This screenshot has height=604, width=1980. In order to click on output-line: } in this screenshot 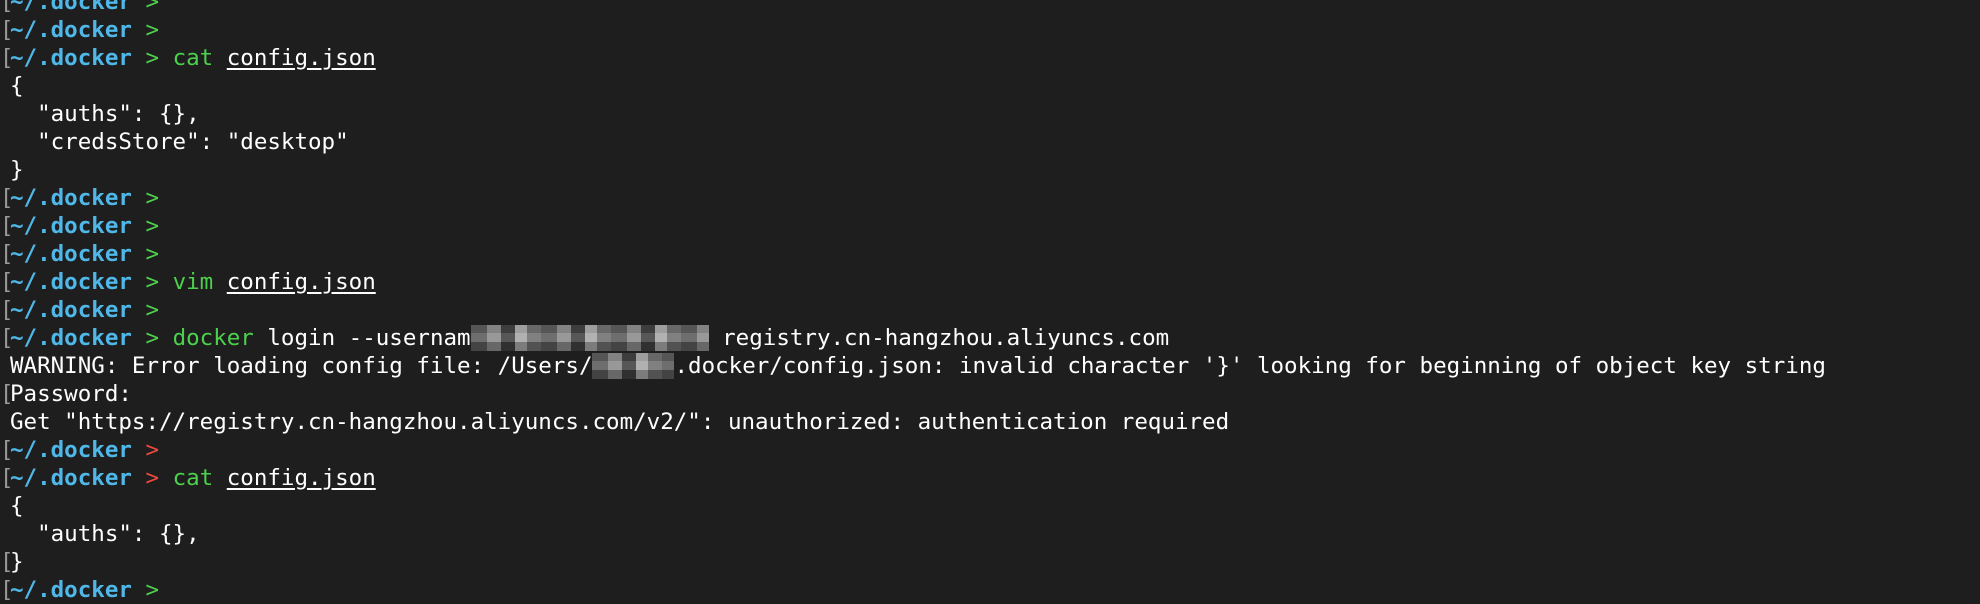, I will do `click(990, 170)`.